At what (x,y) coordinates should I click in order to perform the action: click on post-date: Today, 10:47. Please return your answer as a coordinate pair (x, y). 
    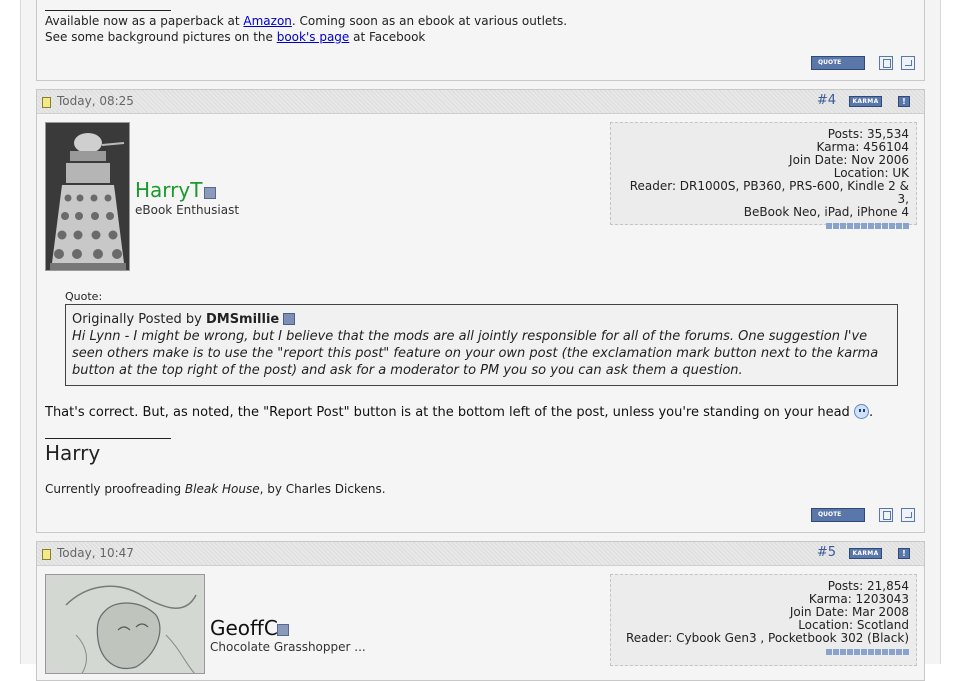
    Looking at the image, I should click on (95, 553).